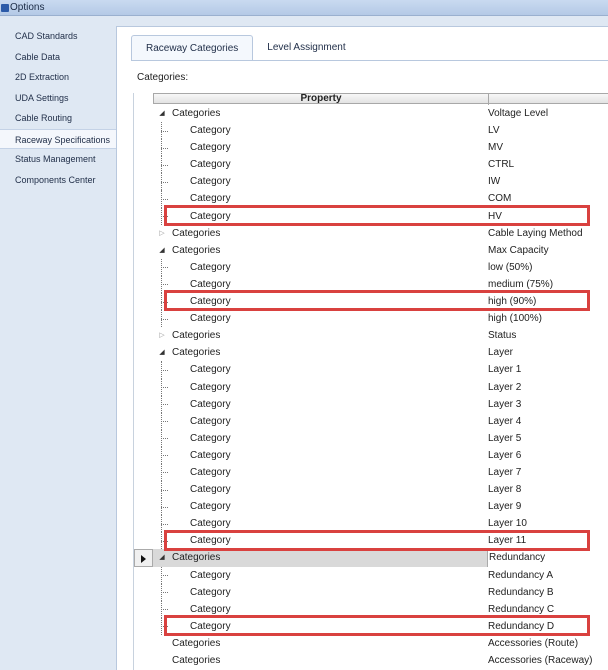  What do you see at coordinates (58, 159) in the screenshot?
I see `sidebar-item-status-management: Status Management` at bounding box center [58, 159].